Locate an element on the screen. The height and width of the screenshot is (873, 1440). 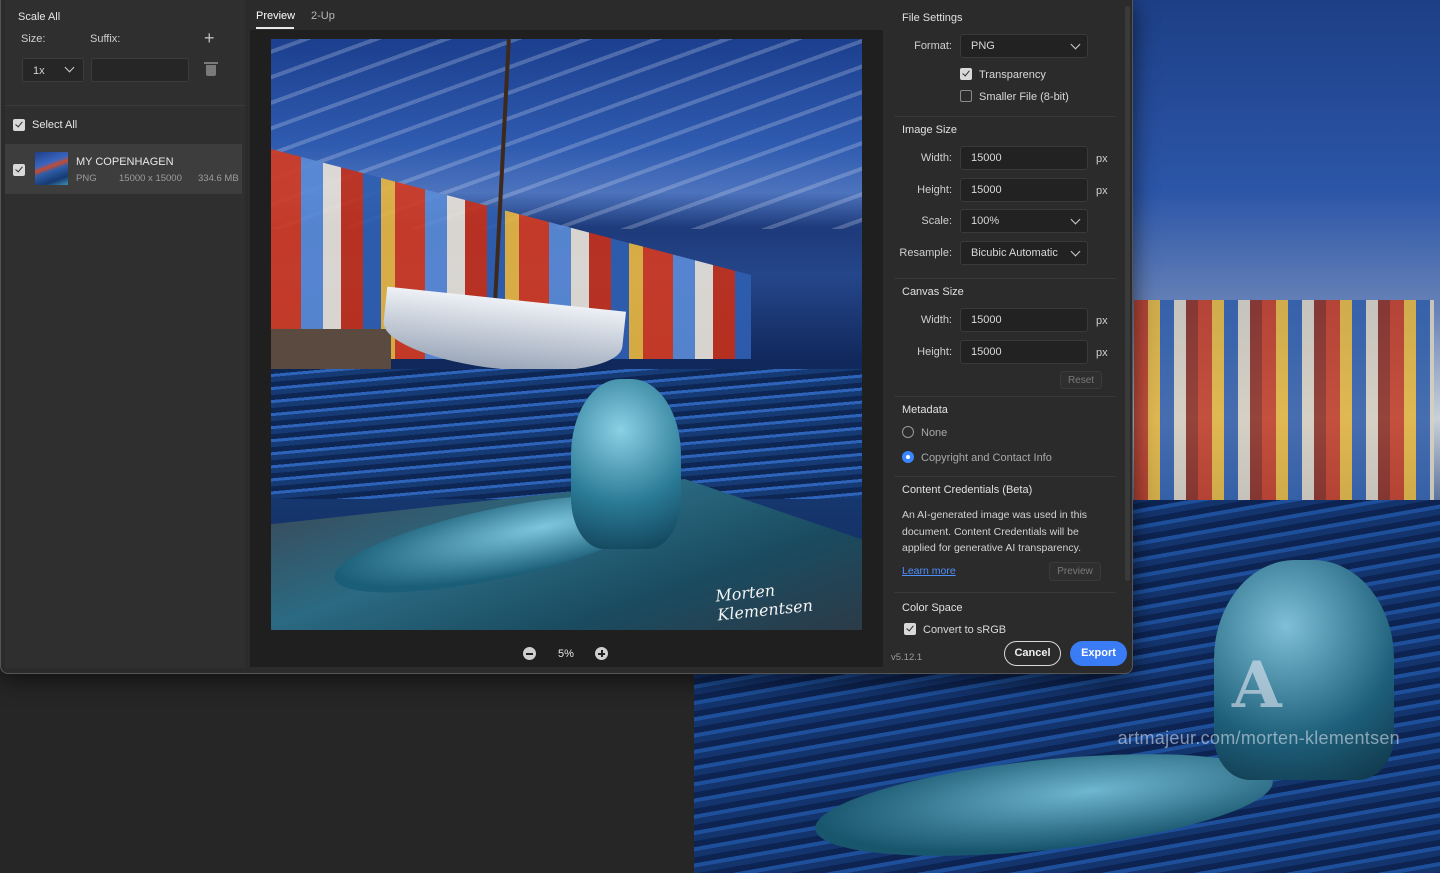
bg-houses is located at coordinates (1284, 400).